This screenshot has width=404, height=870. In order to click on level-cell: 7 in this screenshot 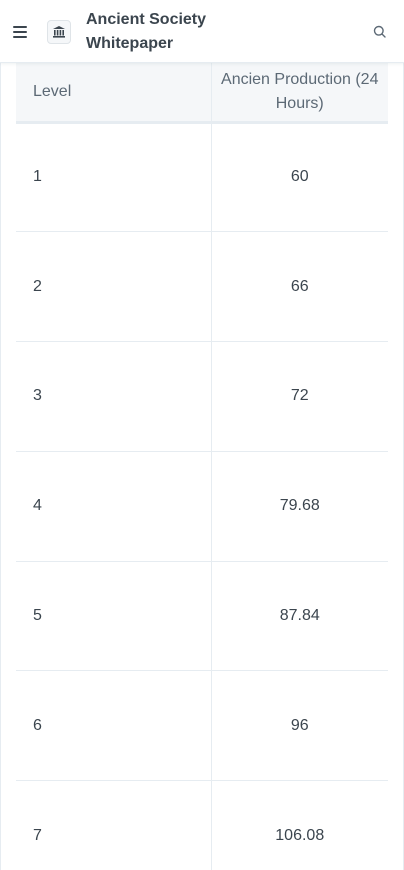, I will do `click(113, 825)`.